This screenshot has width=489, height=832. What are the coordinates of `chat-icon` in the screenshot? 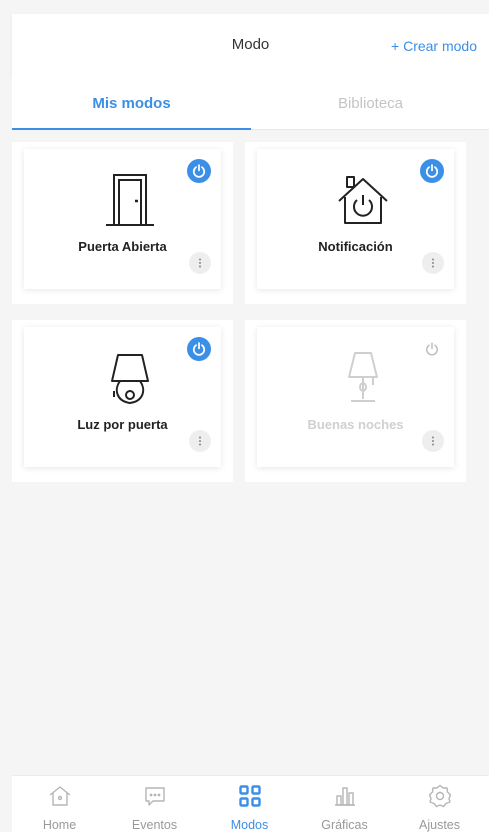 It's located at (155, 796).